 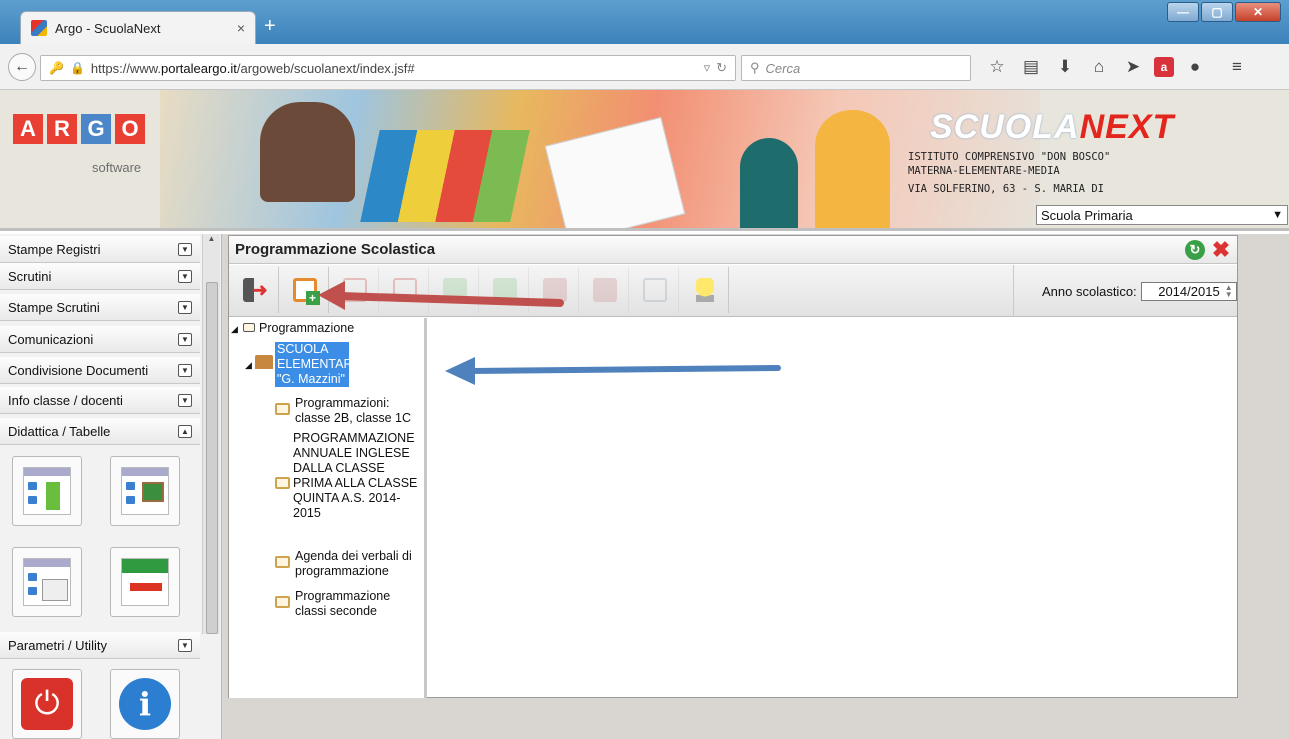 I want to click on panel-header-icons: ↻ ✖, so click(x=1208, y=249).